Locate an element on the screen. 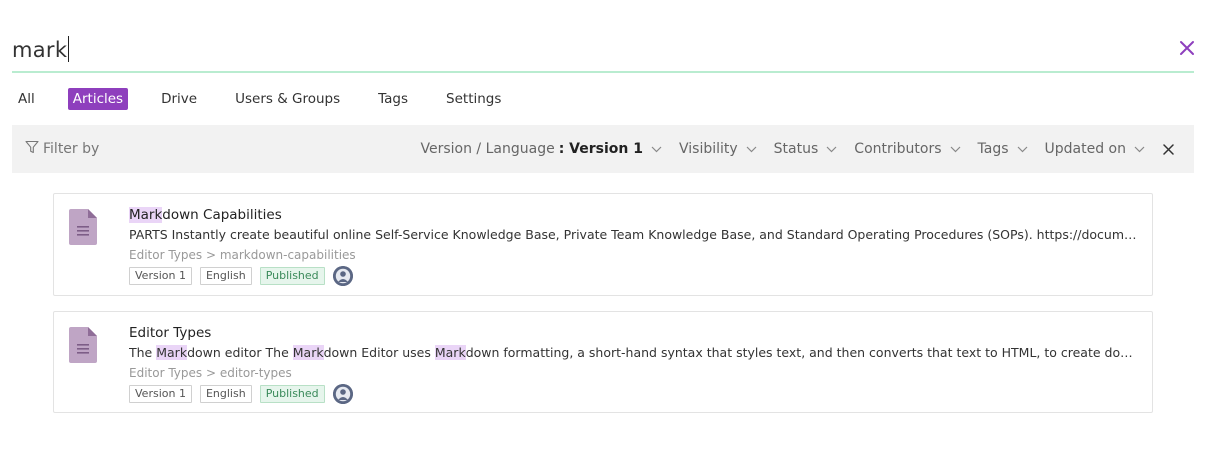 The width and height of the screenshot is (1214, 475). search-query: mark is located at coordinates (40, 50).